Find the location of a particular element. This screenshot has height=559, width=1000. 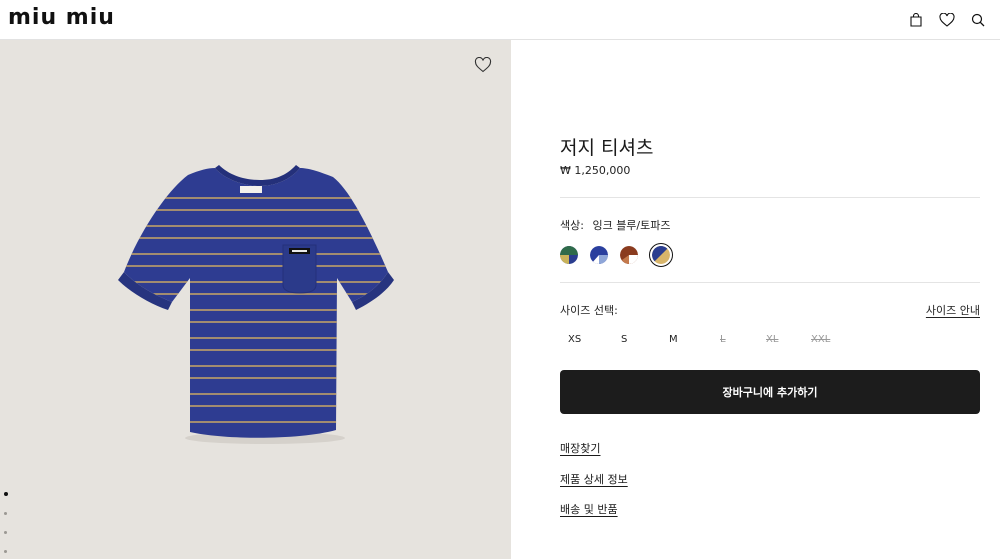

product-title: 저지 티셔츠 is located at coordinates (607, 148).